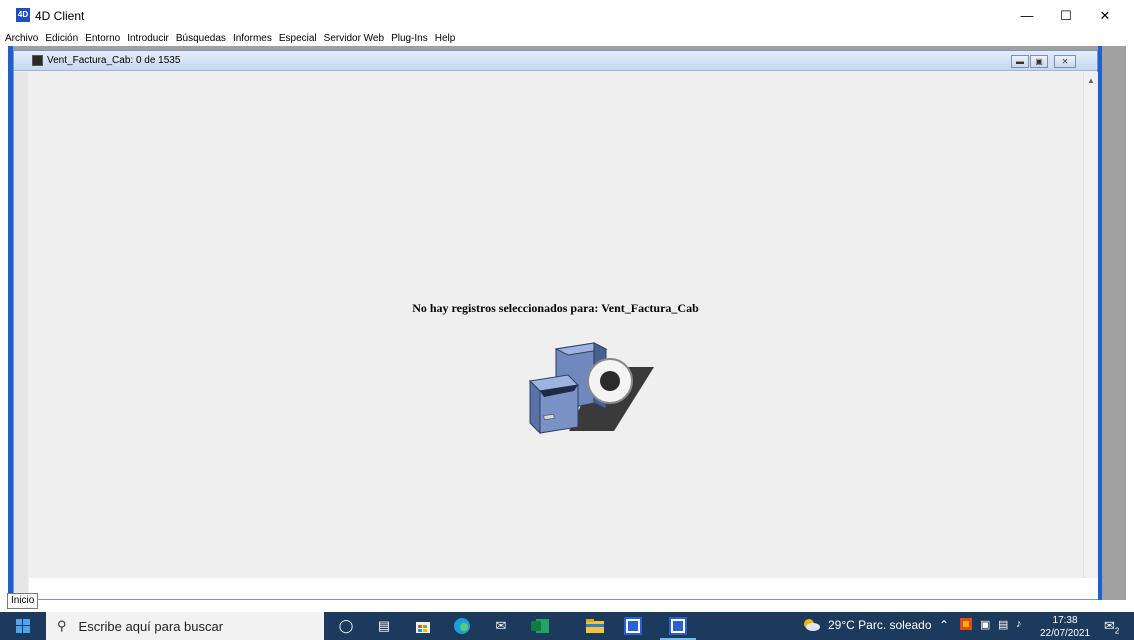  I want to click on menu-help: Help, so click(445, 38).